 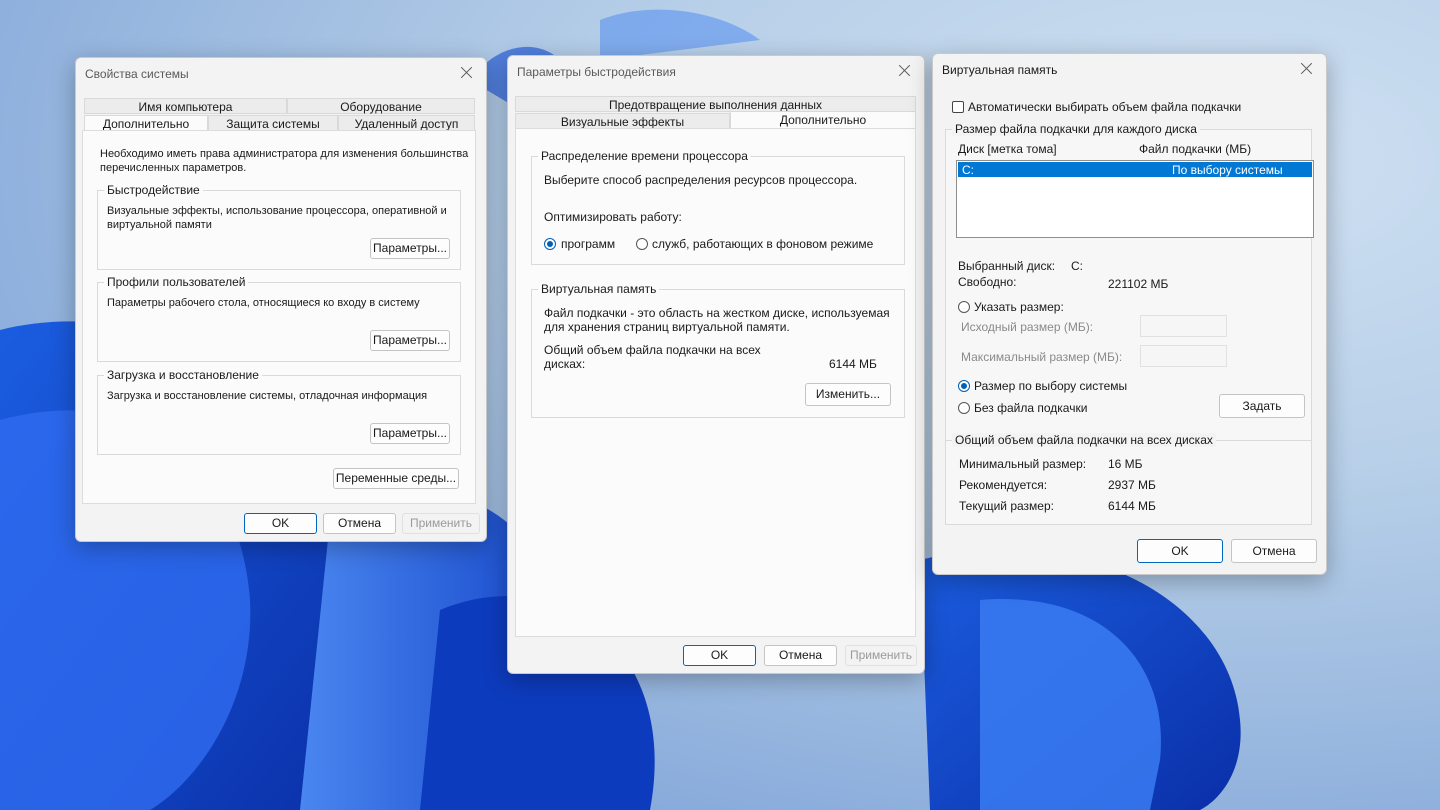 I want to click on group-title: Распределение времени процессора, so click(x=644, y=156).